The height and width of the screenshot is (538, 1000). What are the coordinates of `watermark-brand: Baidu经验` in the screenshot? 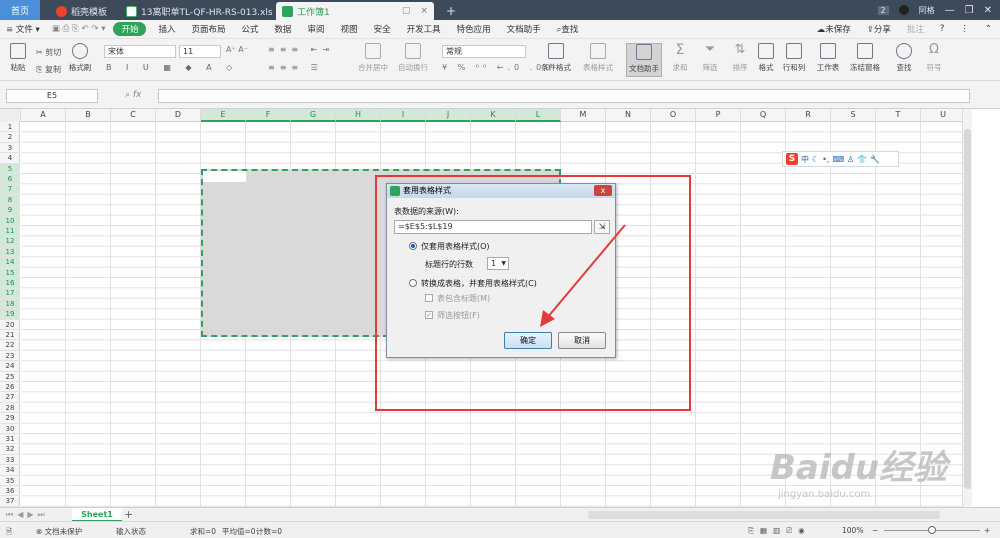 It's located at (859, 468).